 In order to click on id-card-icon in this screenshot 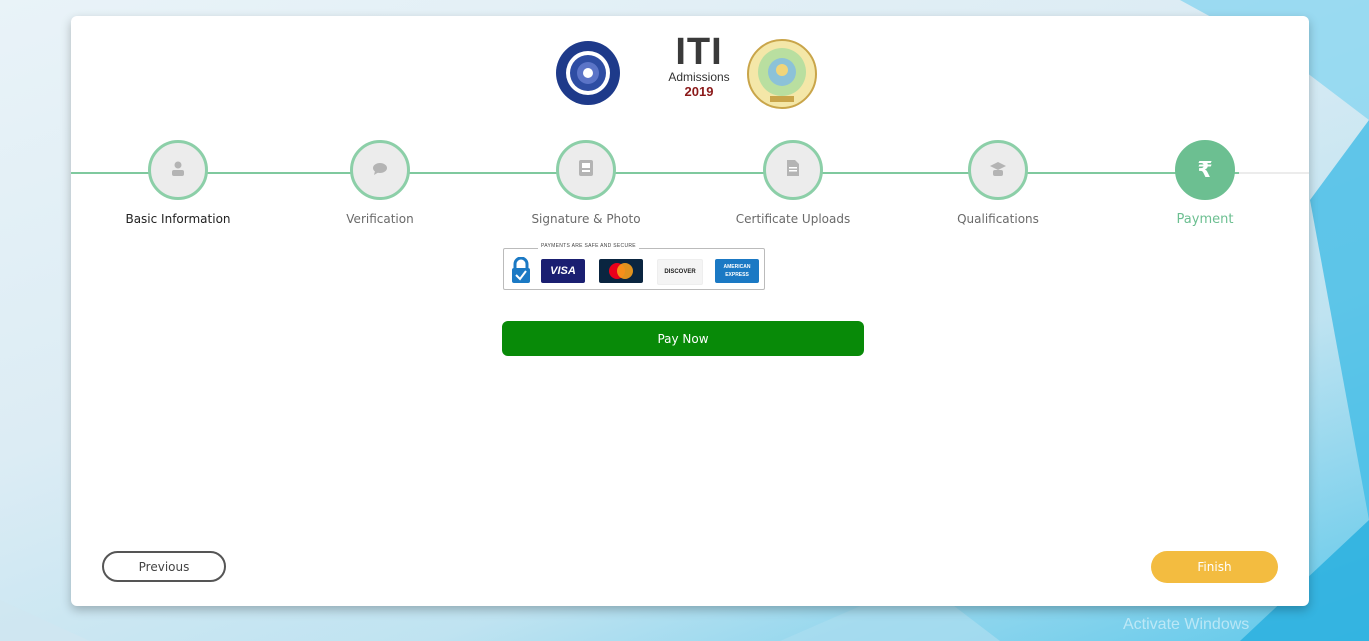, I will do `click(586, 170)`.